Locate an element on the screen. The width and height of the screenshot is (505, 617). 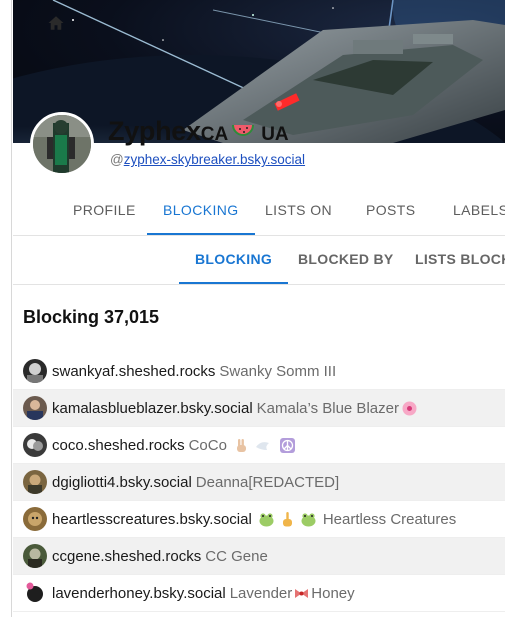
peace-symbol-icon is located at coordinates (287, 445).